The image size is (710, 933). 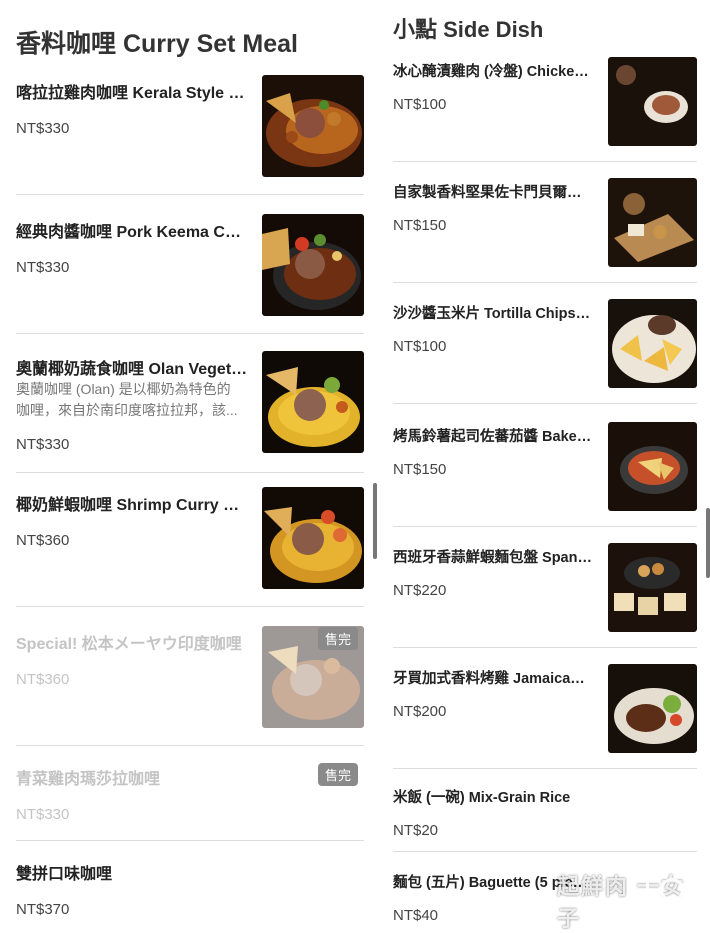 I want to click on item-description: 奧蘭咖哩 (Olan) 是以椰奶為特色的, so click(x=123, y=389).